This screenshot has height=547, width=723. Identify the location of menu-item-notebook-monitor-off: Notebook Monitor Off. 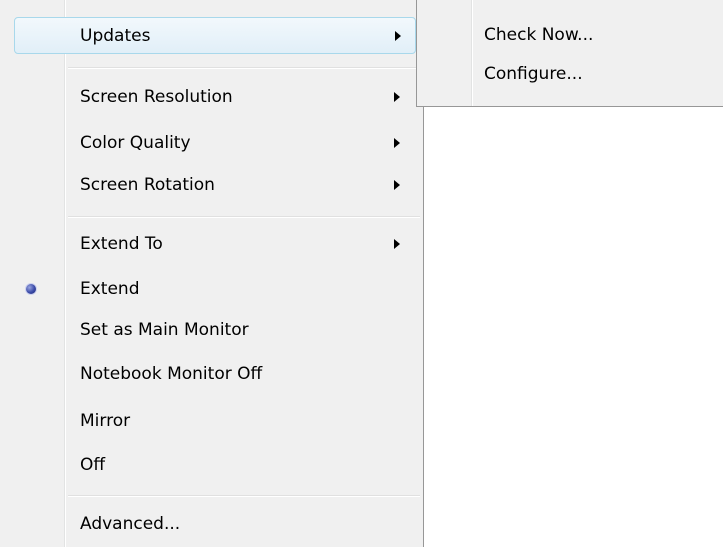
(211, 373).